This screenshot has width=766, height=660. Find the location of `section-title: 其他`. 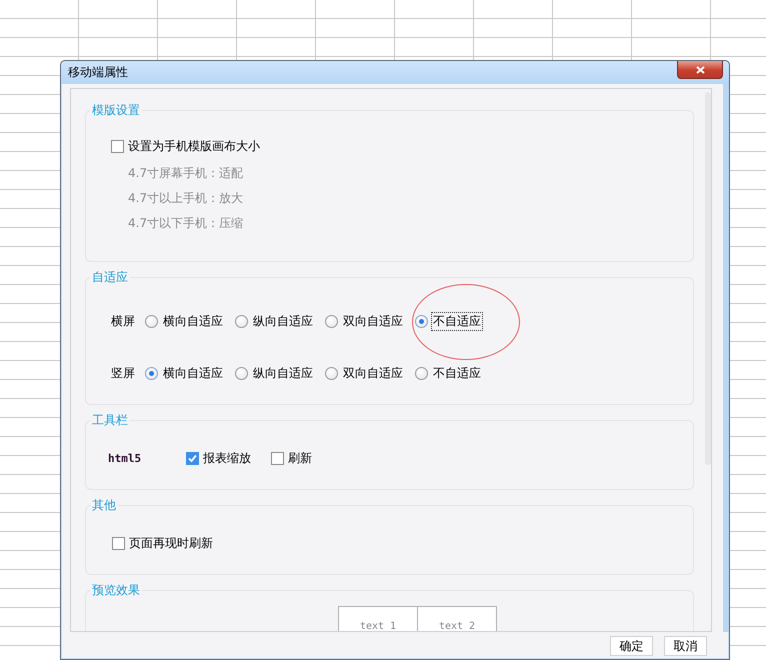

section-title: 其他 is located at coordinates (104, 505).